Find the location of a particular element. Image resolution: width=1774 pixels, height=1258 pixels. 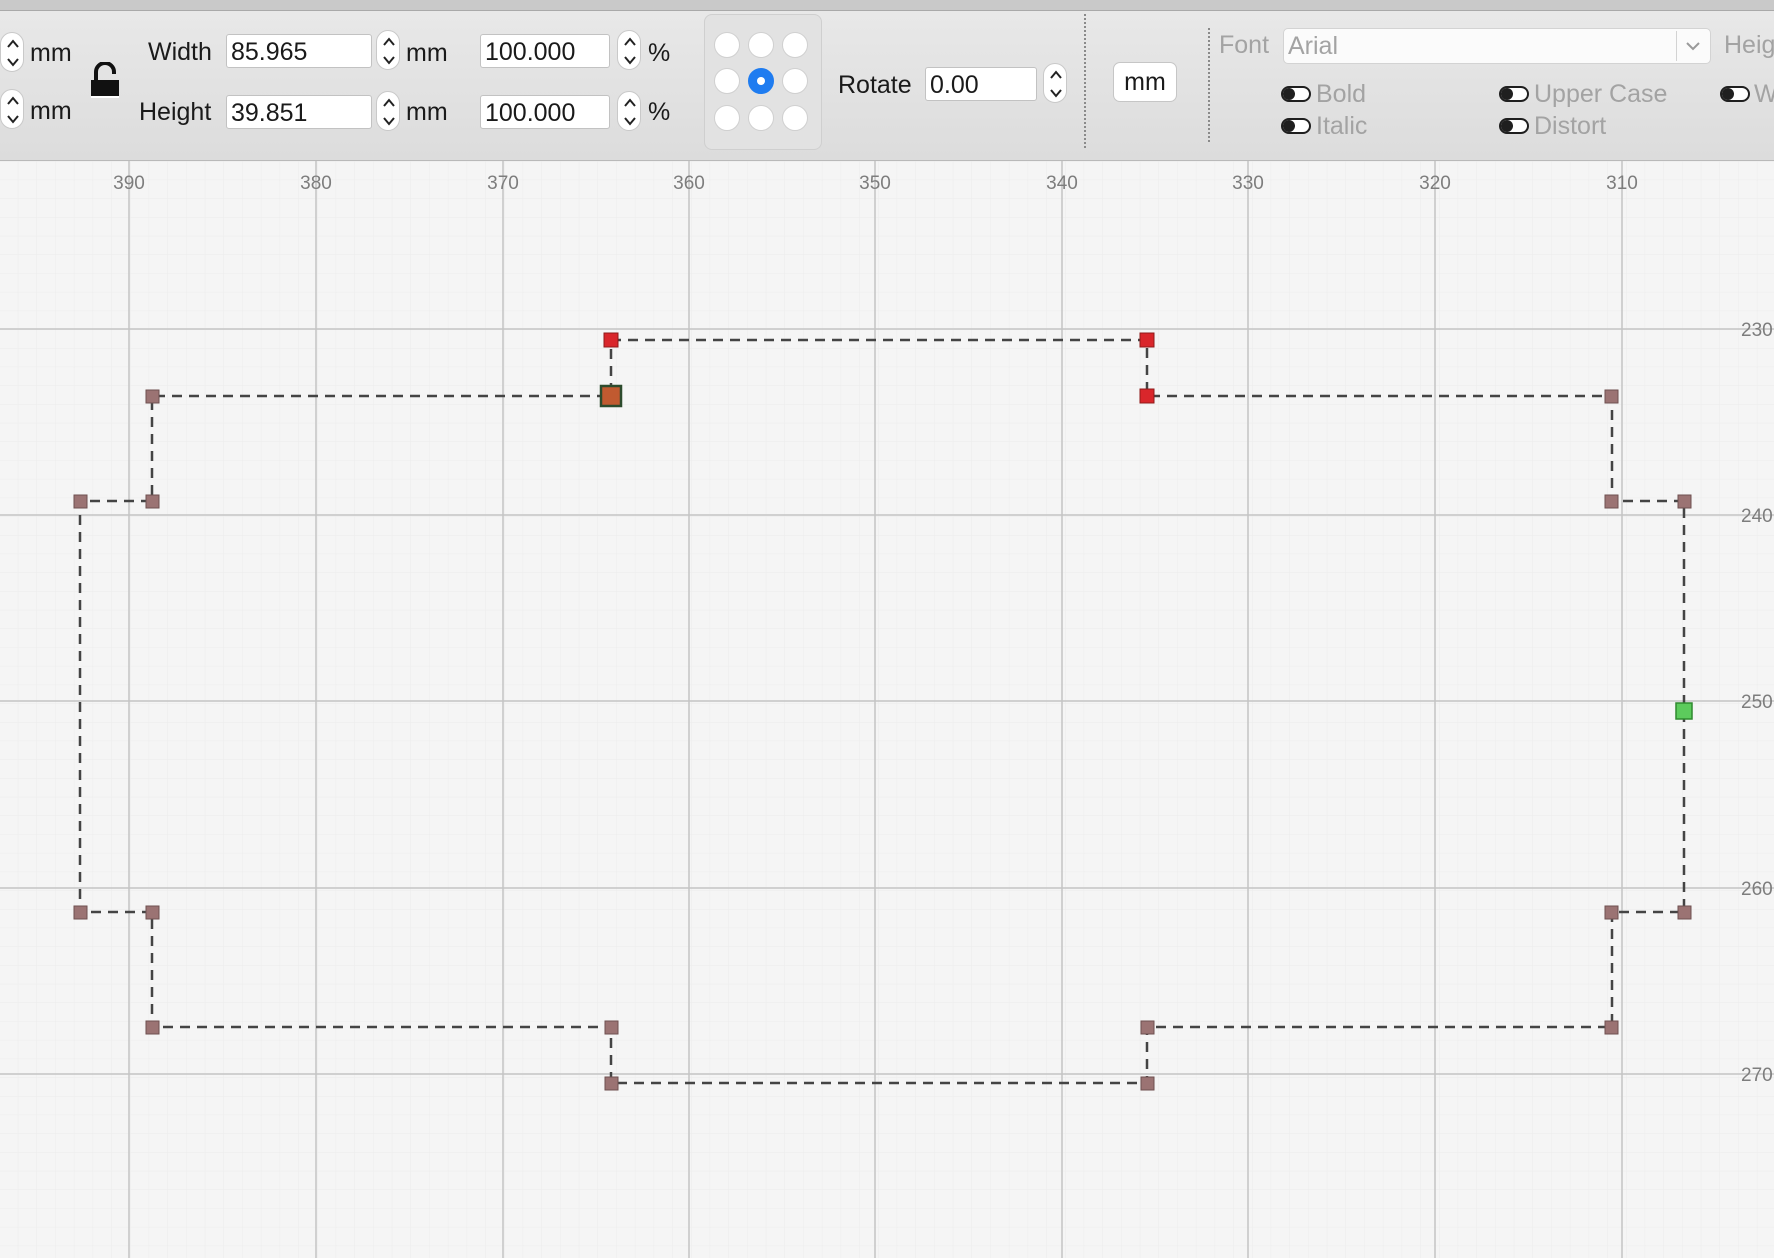

height-percent-input: 100.000 is located at coordinates (545, 112).